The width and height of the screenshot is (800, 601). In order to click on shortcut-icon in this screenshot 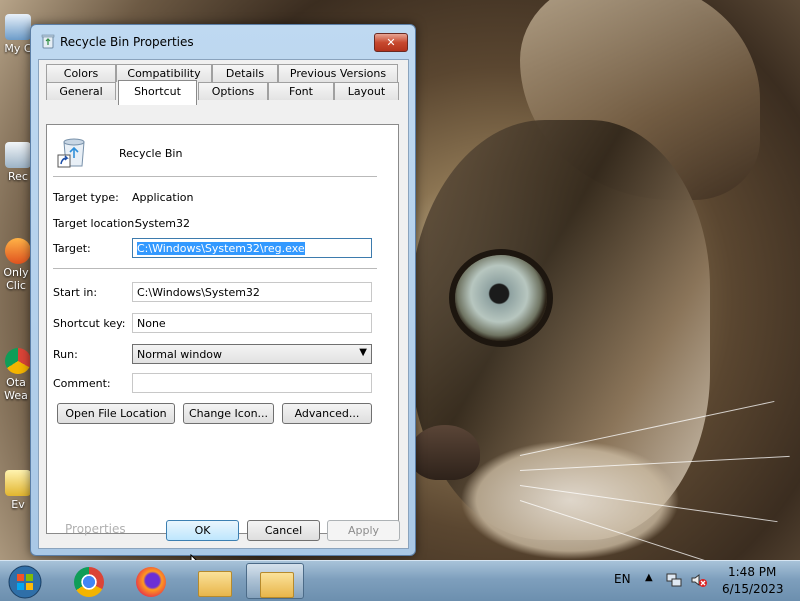, I will do `click(18, 483)`.